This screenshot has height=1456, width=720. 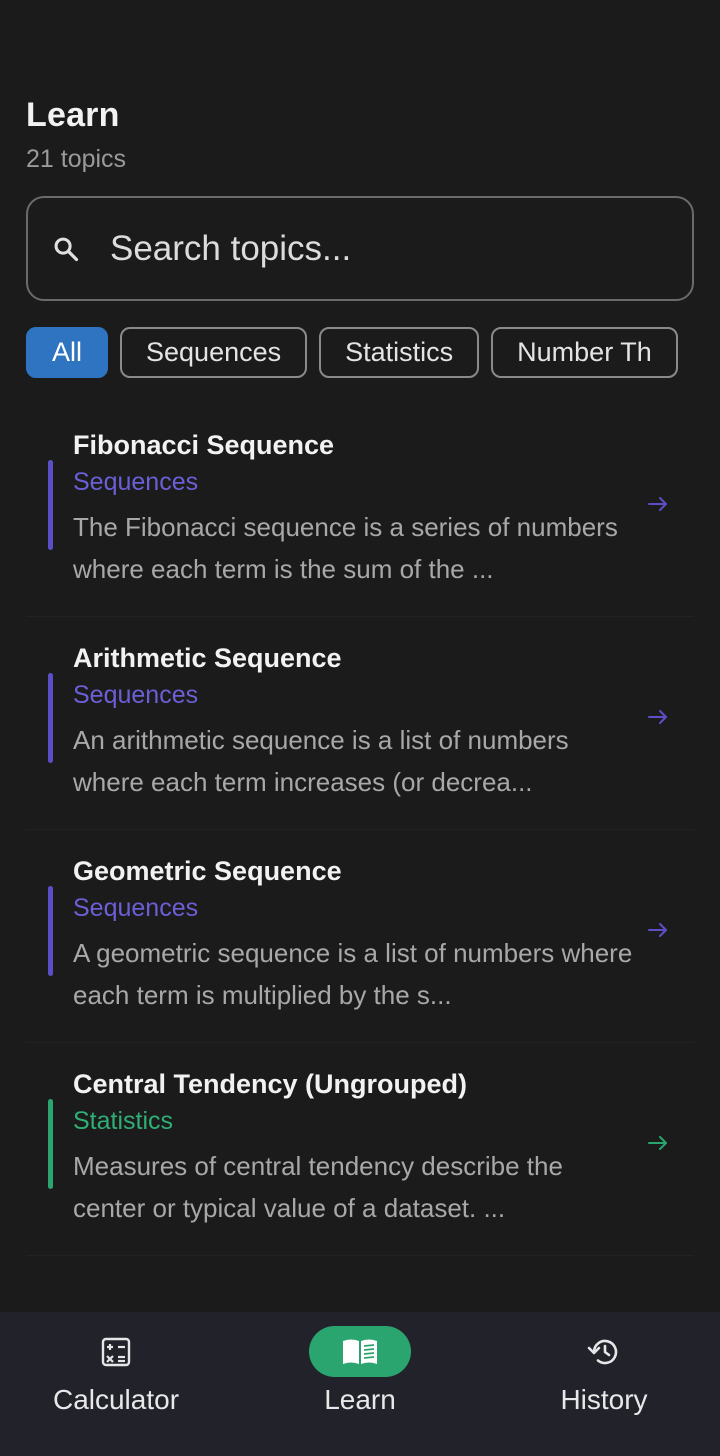 What do you see at coordinates (207, 871) in the screenshot?
I see `topic-title: Geometric Sequence` at bounding box center [207, 871].